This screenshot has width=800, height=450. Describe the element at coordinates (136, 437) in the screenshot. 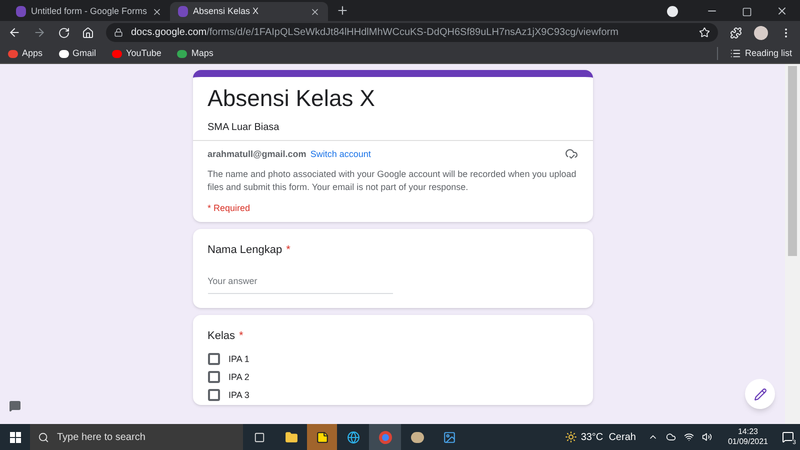

I see `taskbar-search-field: Type here to search` at that location.